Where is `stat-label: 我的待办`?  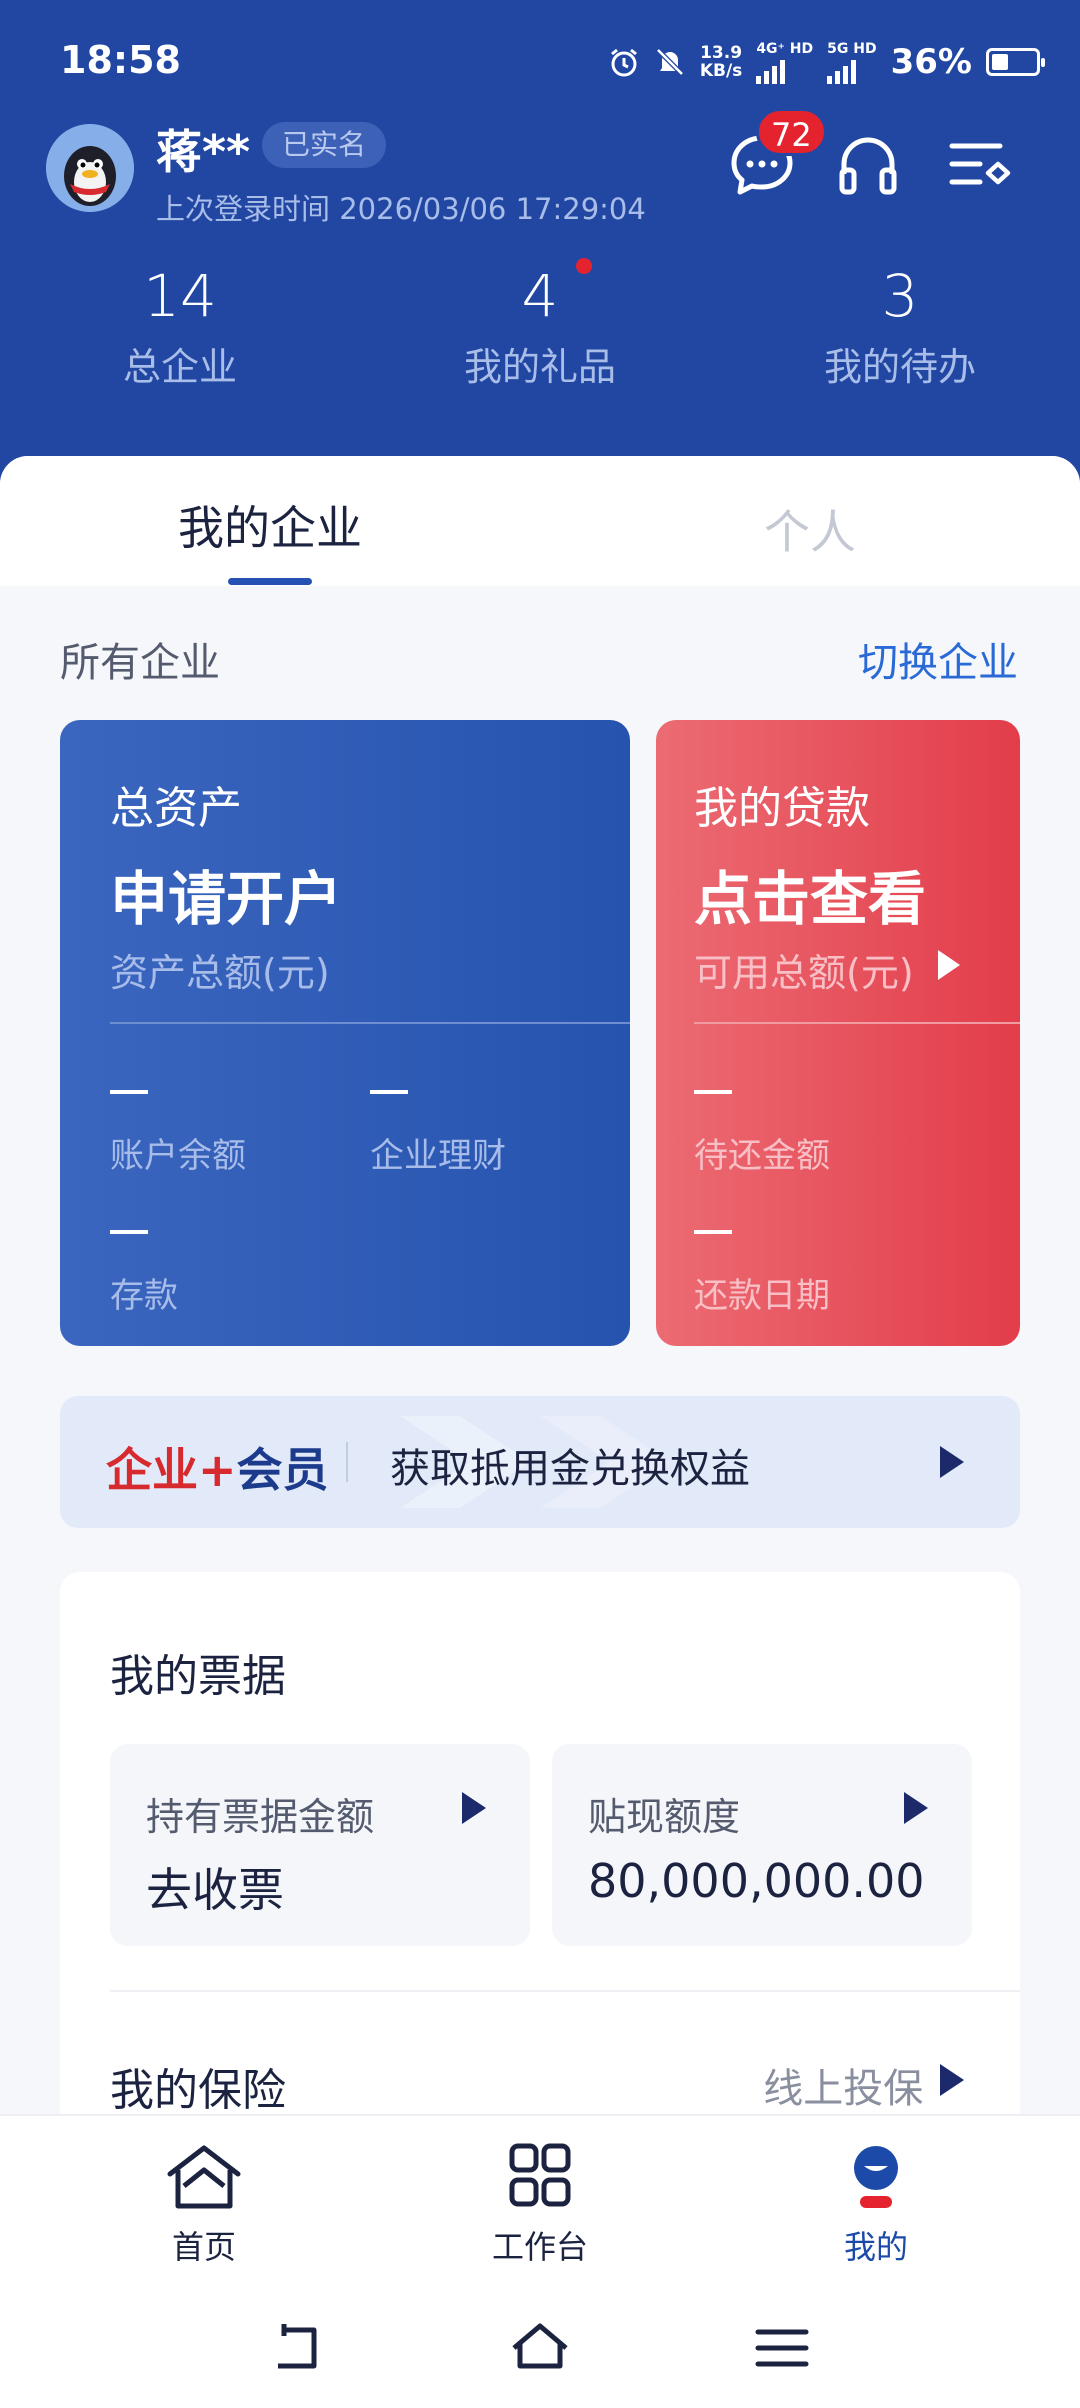 stat-label: 我的待办 is located at coordinates (899, 367).